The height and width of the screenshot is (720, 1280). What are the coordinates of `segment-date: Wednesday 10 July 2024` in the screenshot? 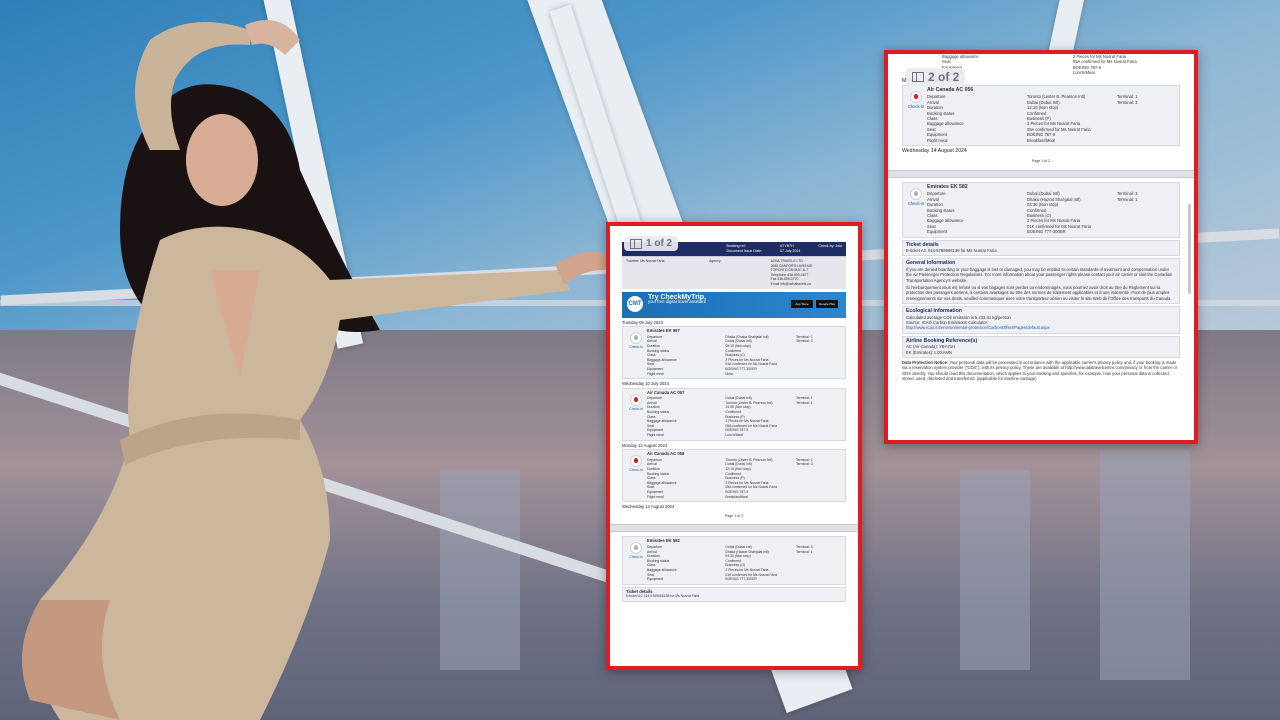 It's located at (645, 384).